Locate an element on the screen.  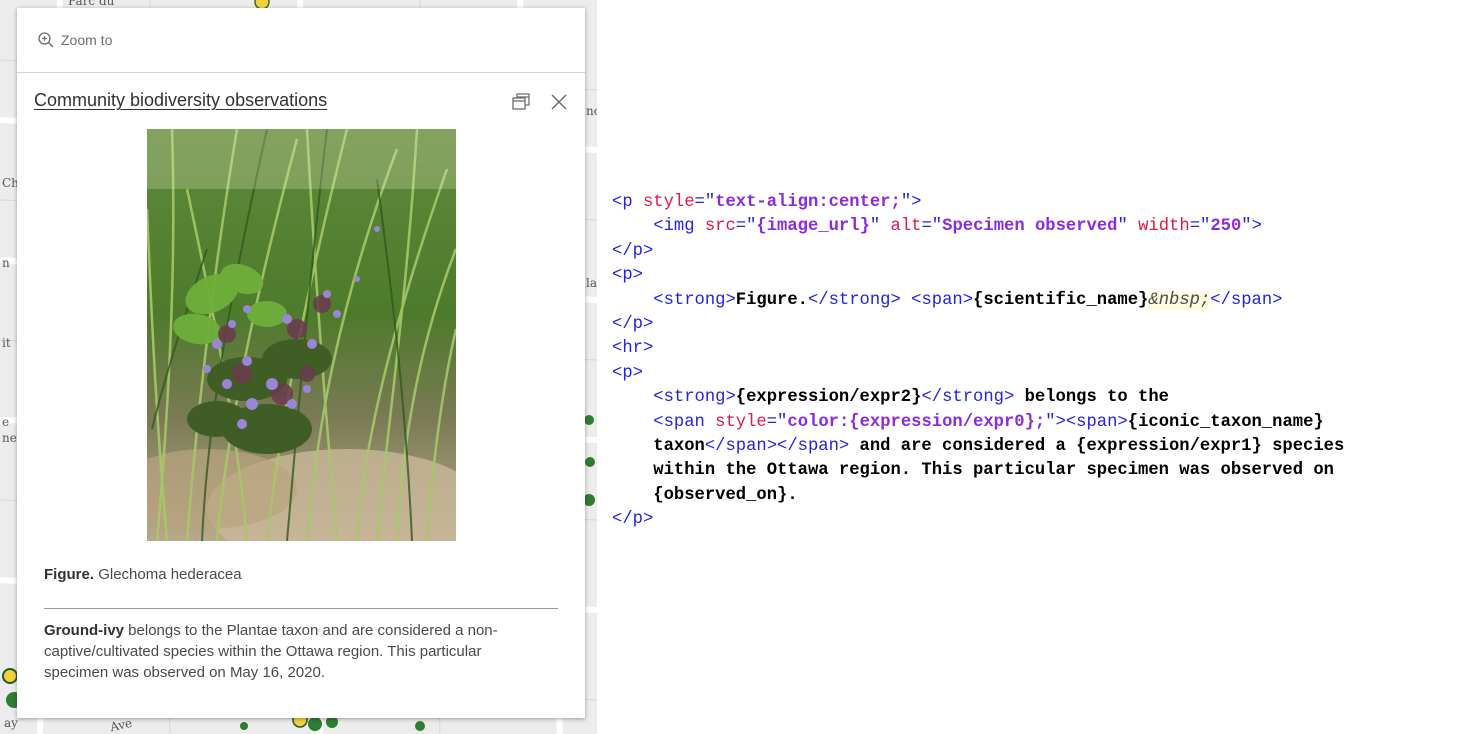
code-token: color:{expression/expr0}; is located at coordinates (916, 422).